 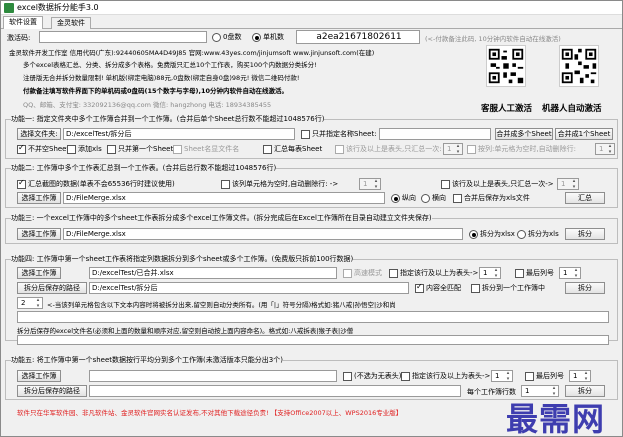 I want to click on folder-path-input: D:/excelTest/拆分后, so click(x=179, y=134).